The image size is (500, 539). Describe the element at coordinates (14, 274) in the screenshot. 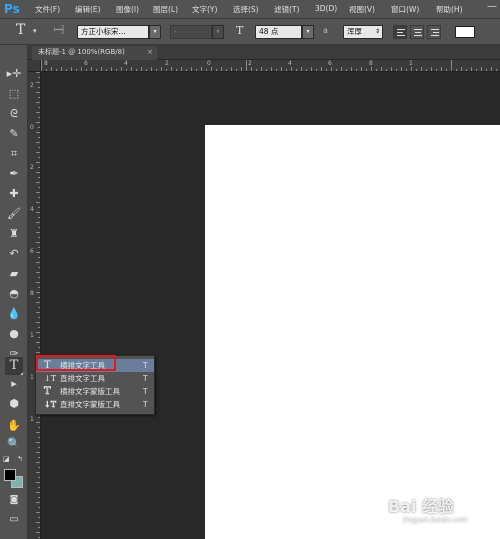

I see `eraser-tool-icon: ▰` at that location.